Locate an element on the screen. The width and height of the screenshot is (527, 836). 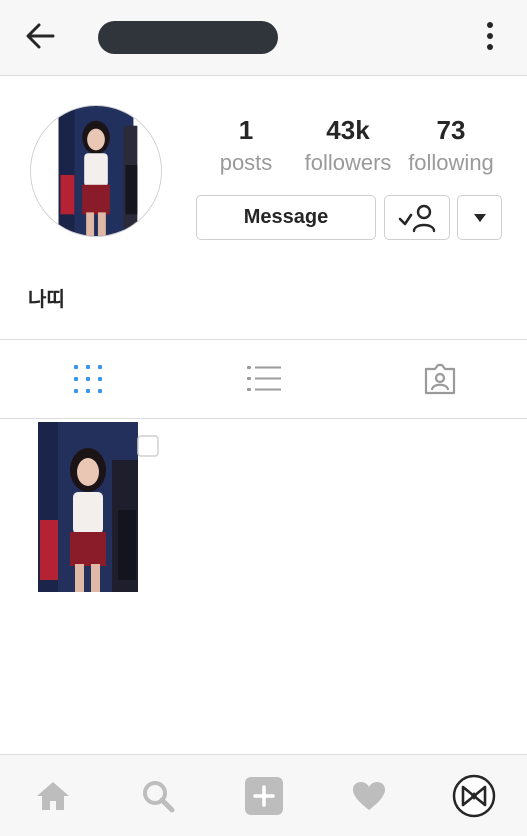
caret-down-icon is located at coordinates (479, 217).